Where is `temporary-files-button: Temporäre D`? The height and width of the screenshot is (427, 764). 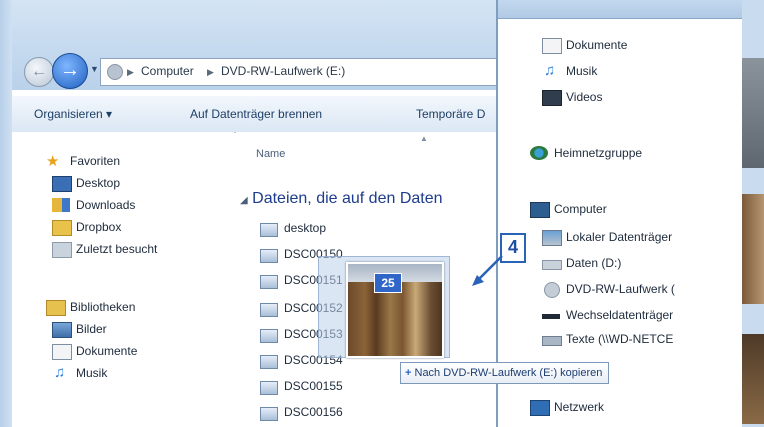 temporary-files-button: Temporäre D is located at coordinates (450, 114).